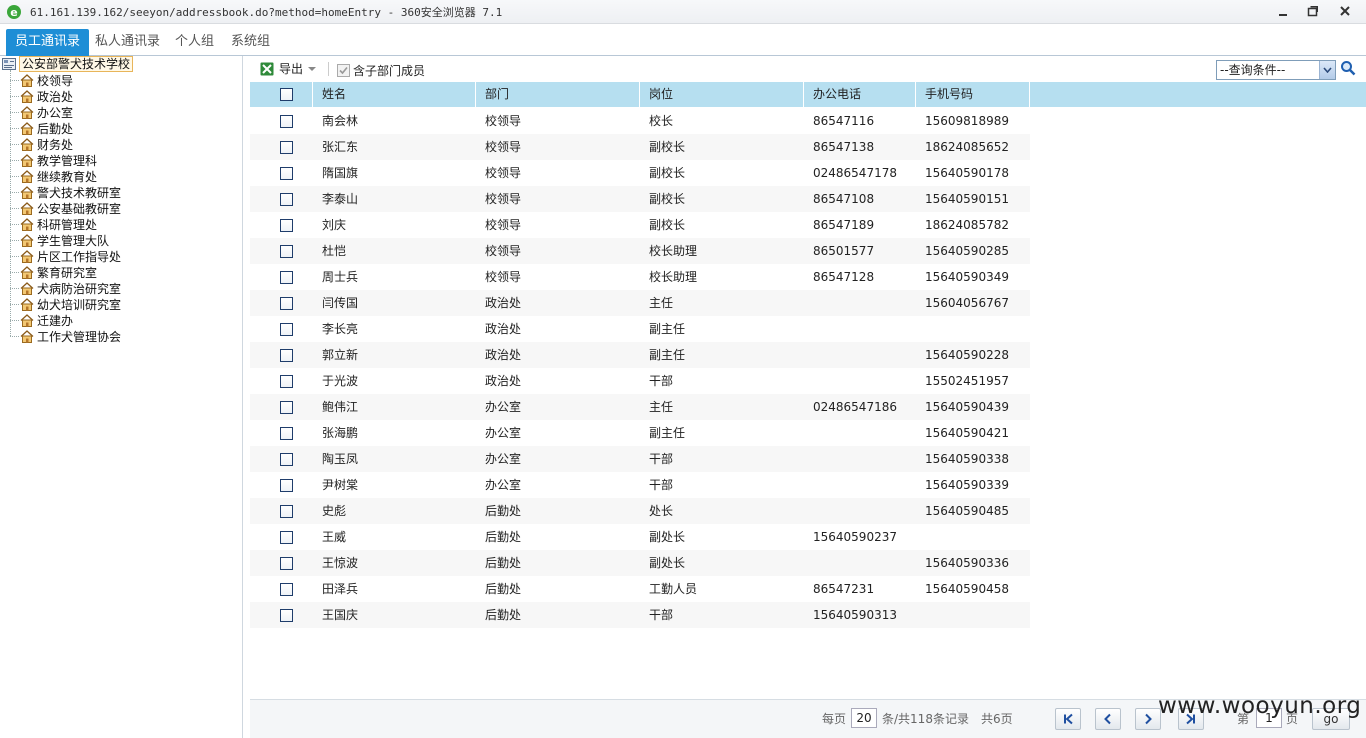  Describe the element at coordinates (673, 589) in the screenshot. I see `cell-position: 工勤人员` at that location.